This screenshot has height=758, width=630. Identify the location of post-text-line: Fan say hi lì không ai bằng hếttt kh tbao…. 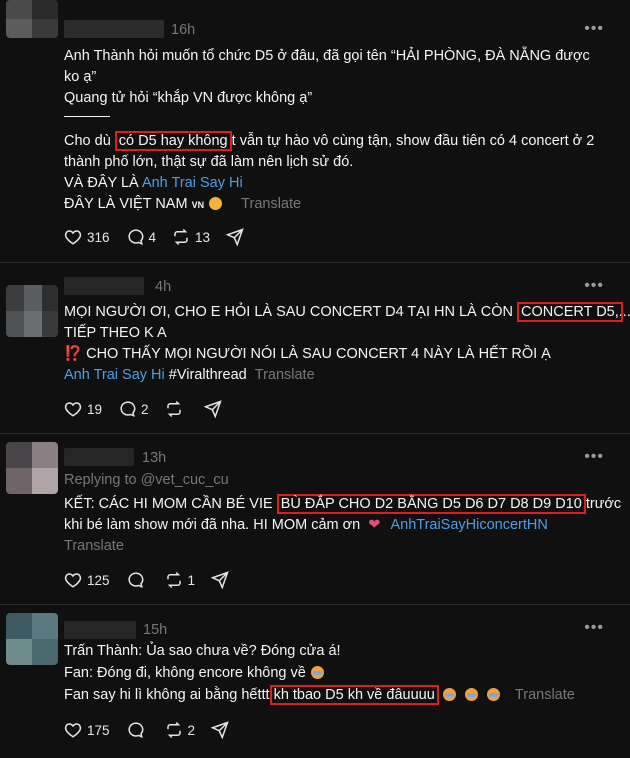
(319, 695).